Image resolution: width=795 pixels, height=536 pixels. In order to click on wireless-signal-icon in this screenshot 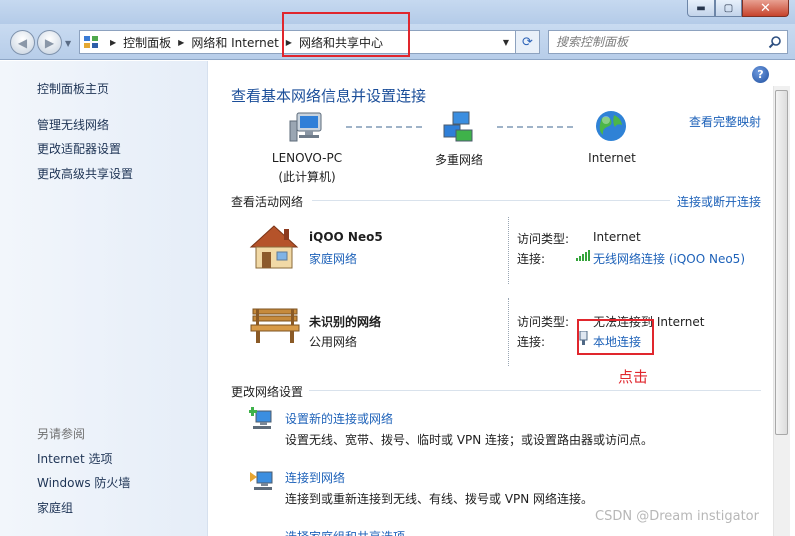, I will do `click(583, 255)`.